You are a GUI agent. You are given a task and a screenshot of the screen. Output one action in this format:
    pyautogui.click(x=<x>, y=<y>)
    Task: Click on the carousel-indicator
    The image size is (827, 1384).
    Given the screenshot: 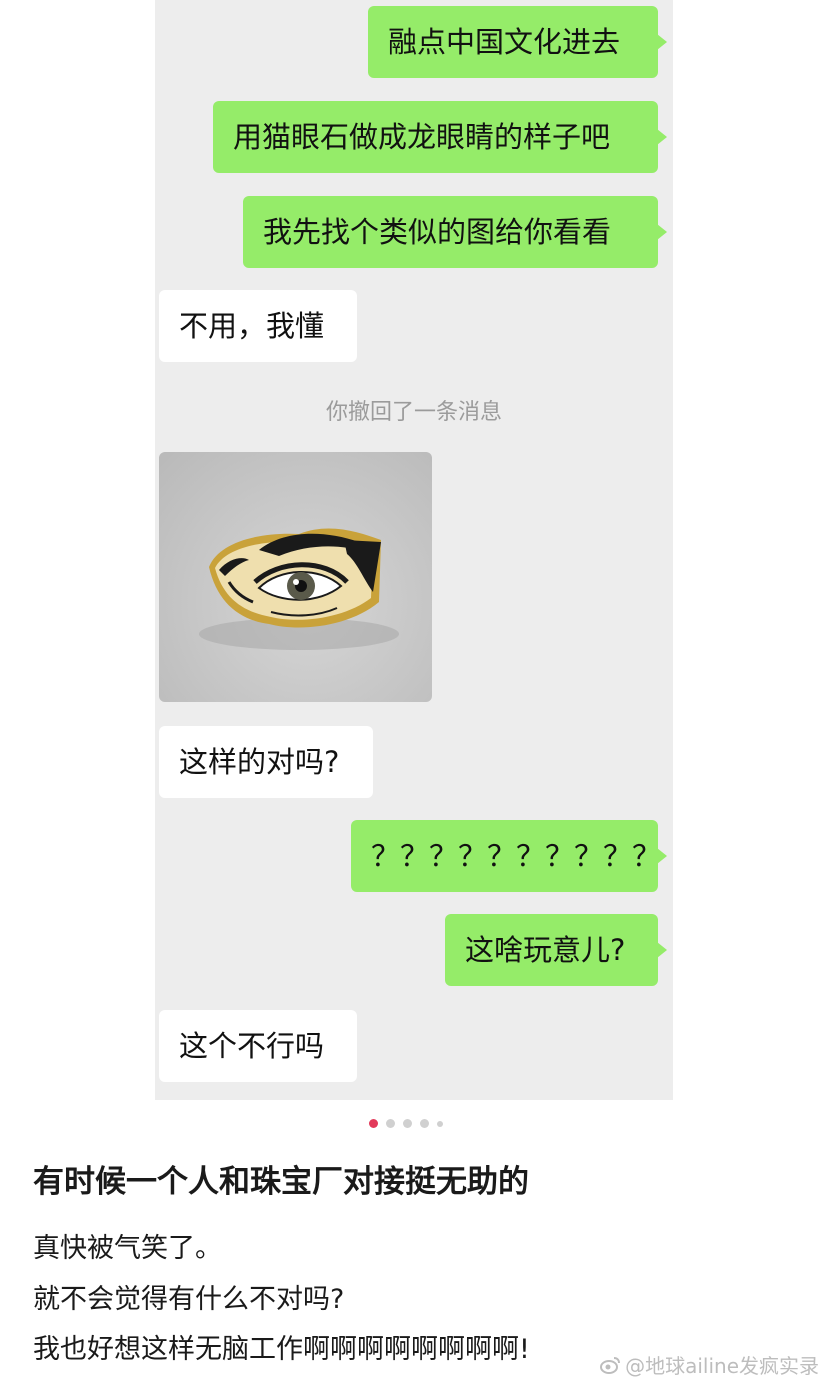 What is the action you would take?
    pyautogui.click(x=406, y=1123)
    